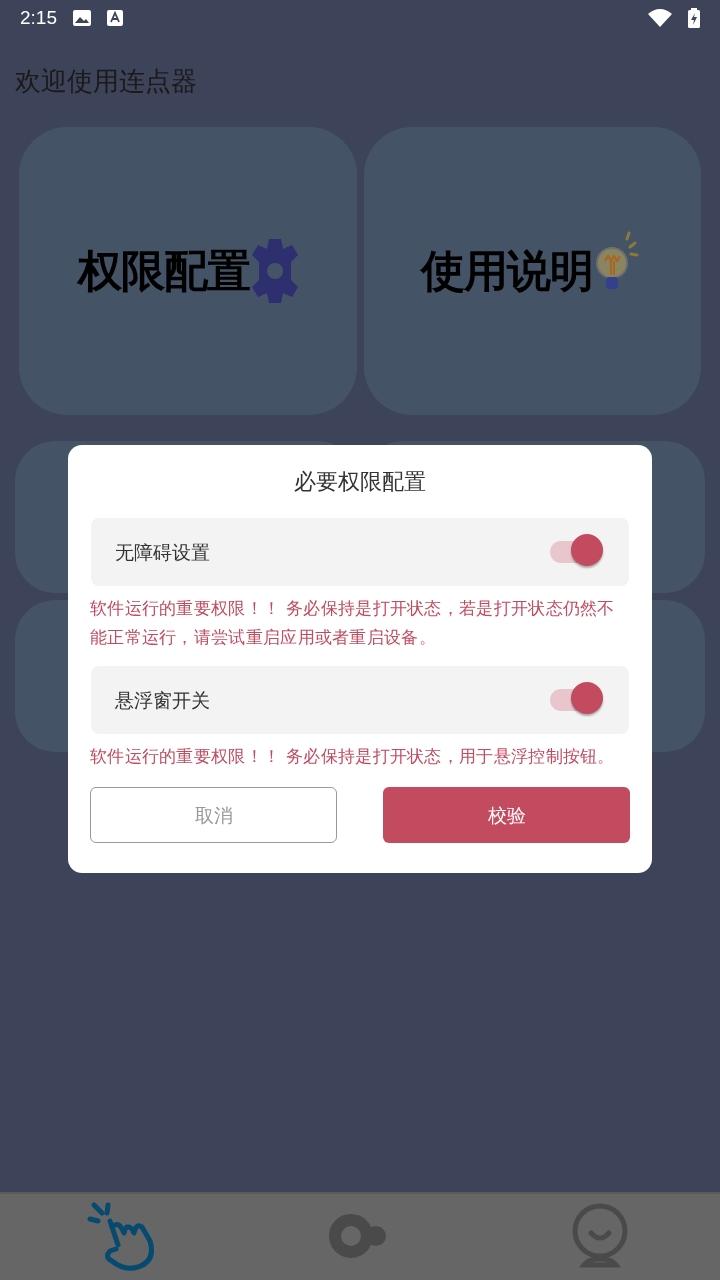  I want to click on card-label: 使用说明, so click(507, 271).